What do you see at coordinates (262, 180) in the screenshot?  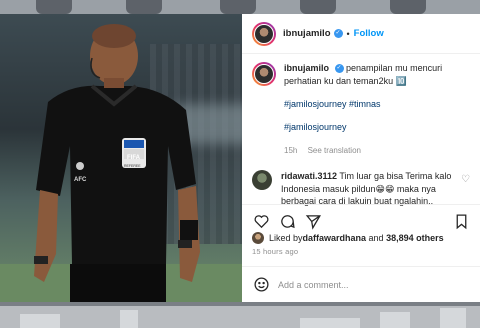 I see `comment-avatar` at bounding box center [262, 180].